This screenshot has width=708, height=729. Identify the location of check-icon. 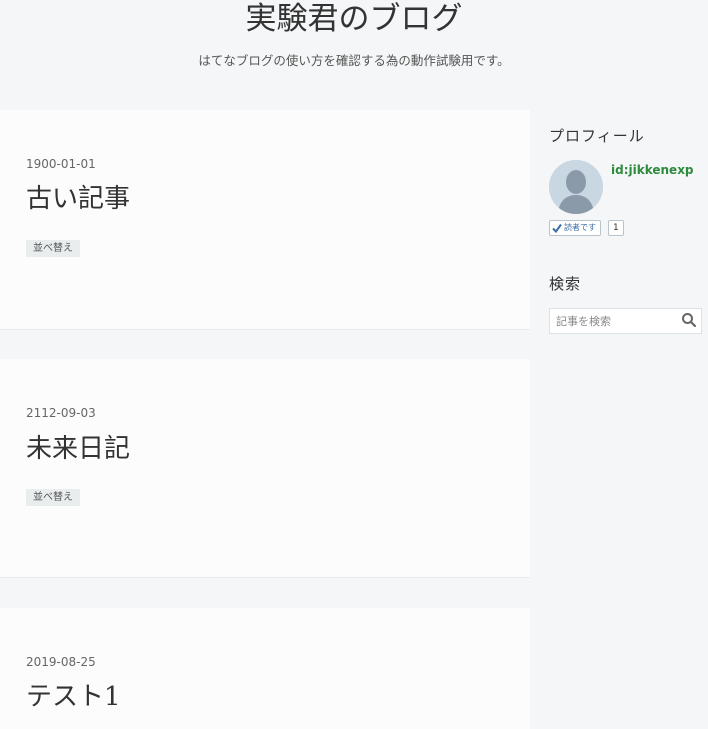
(557, 228).